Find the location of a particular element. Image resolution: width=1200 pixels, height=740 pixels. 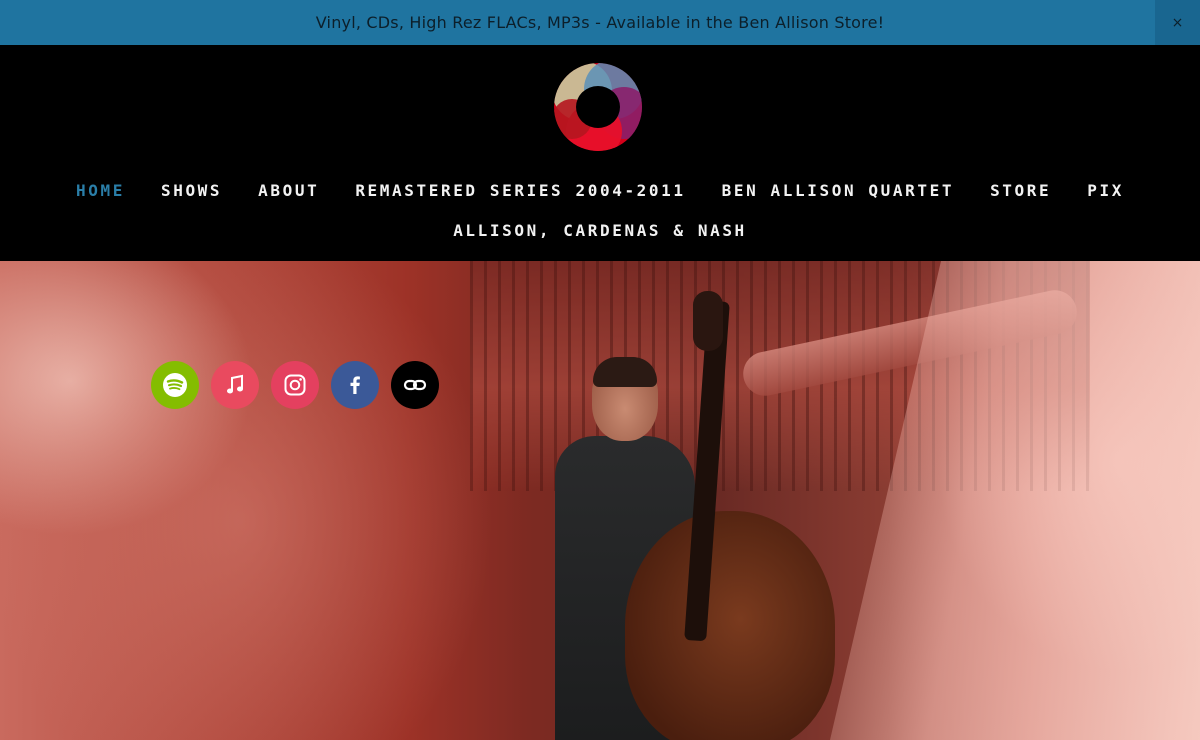

facebook-icon is located at coordinates (355, 385).